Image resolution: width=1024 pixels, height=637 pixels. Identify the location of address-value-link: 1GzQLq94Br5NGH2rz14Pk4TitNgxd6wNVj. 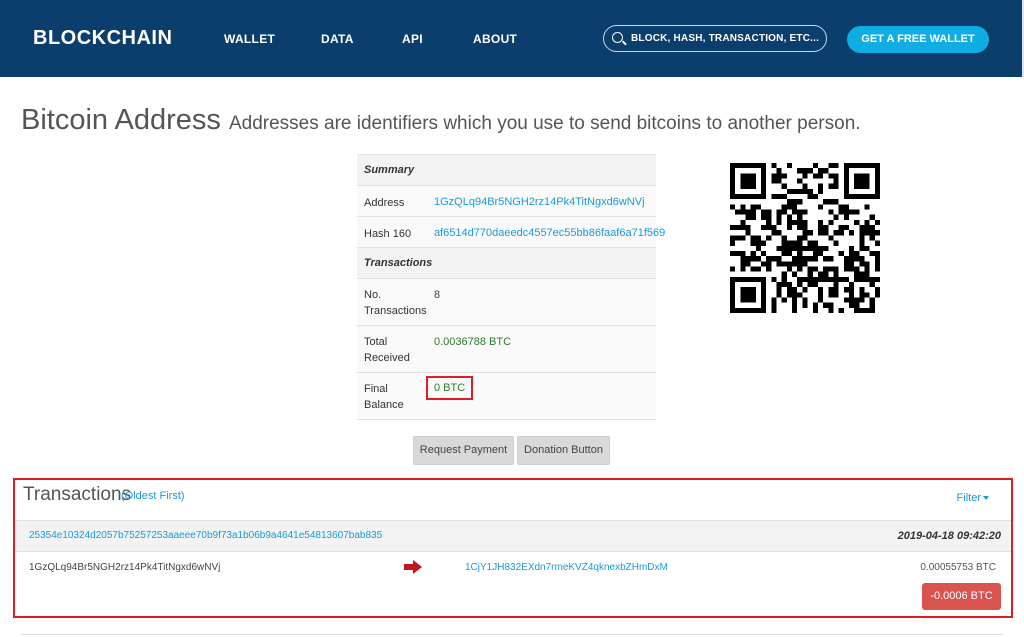
(539, 202).